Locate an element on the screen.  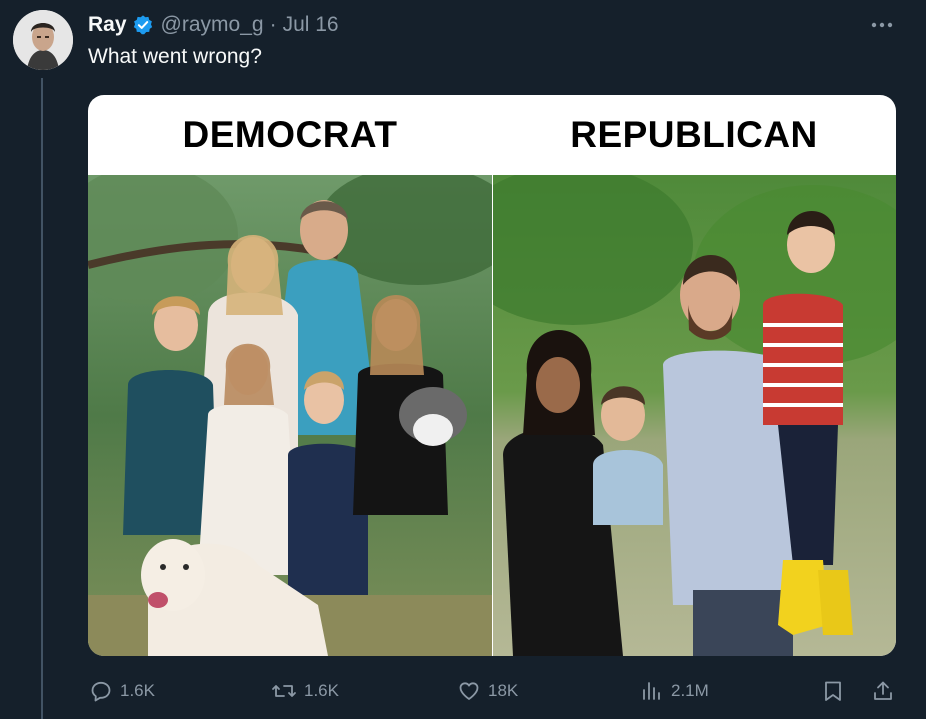
share-icon is located at coordinates (883, 690).